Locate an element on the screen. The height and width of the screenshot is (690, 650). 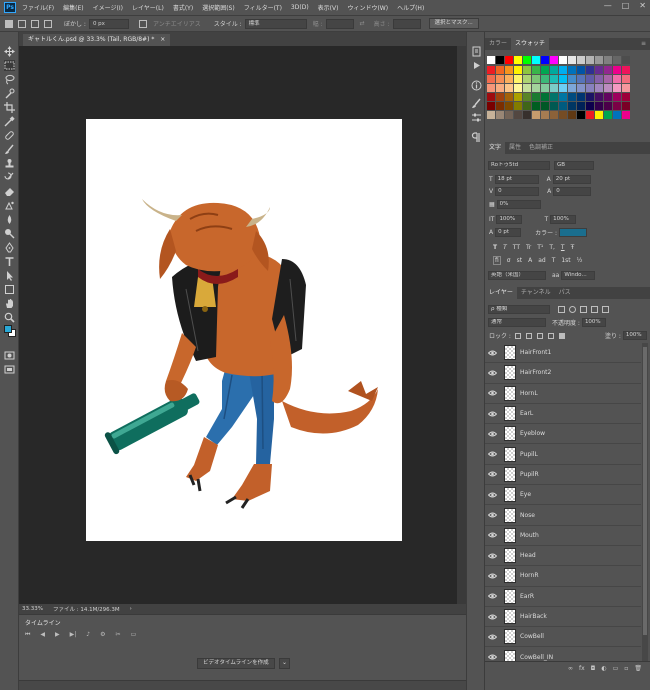
zoom-tool-icon is located at coordinates (9, 317).